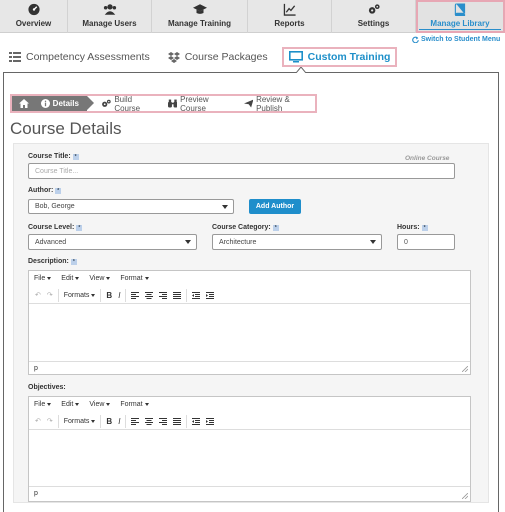 This screenshot has width=505, height=512. I want to click on nav-overview: Overview, so click(34, 16).